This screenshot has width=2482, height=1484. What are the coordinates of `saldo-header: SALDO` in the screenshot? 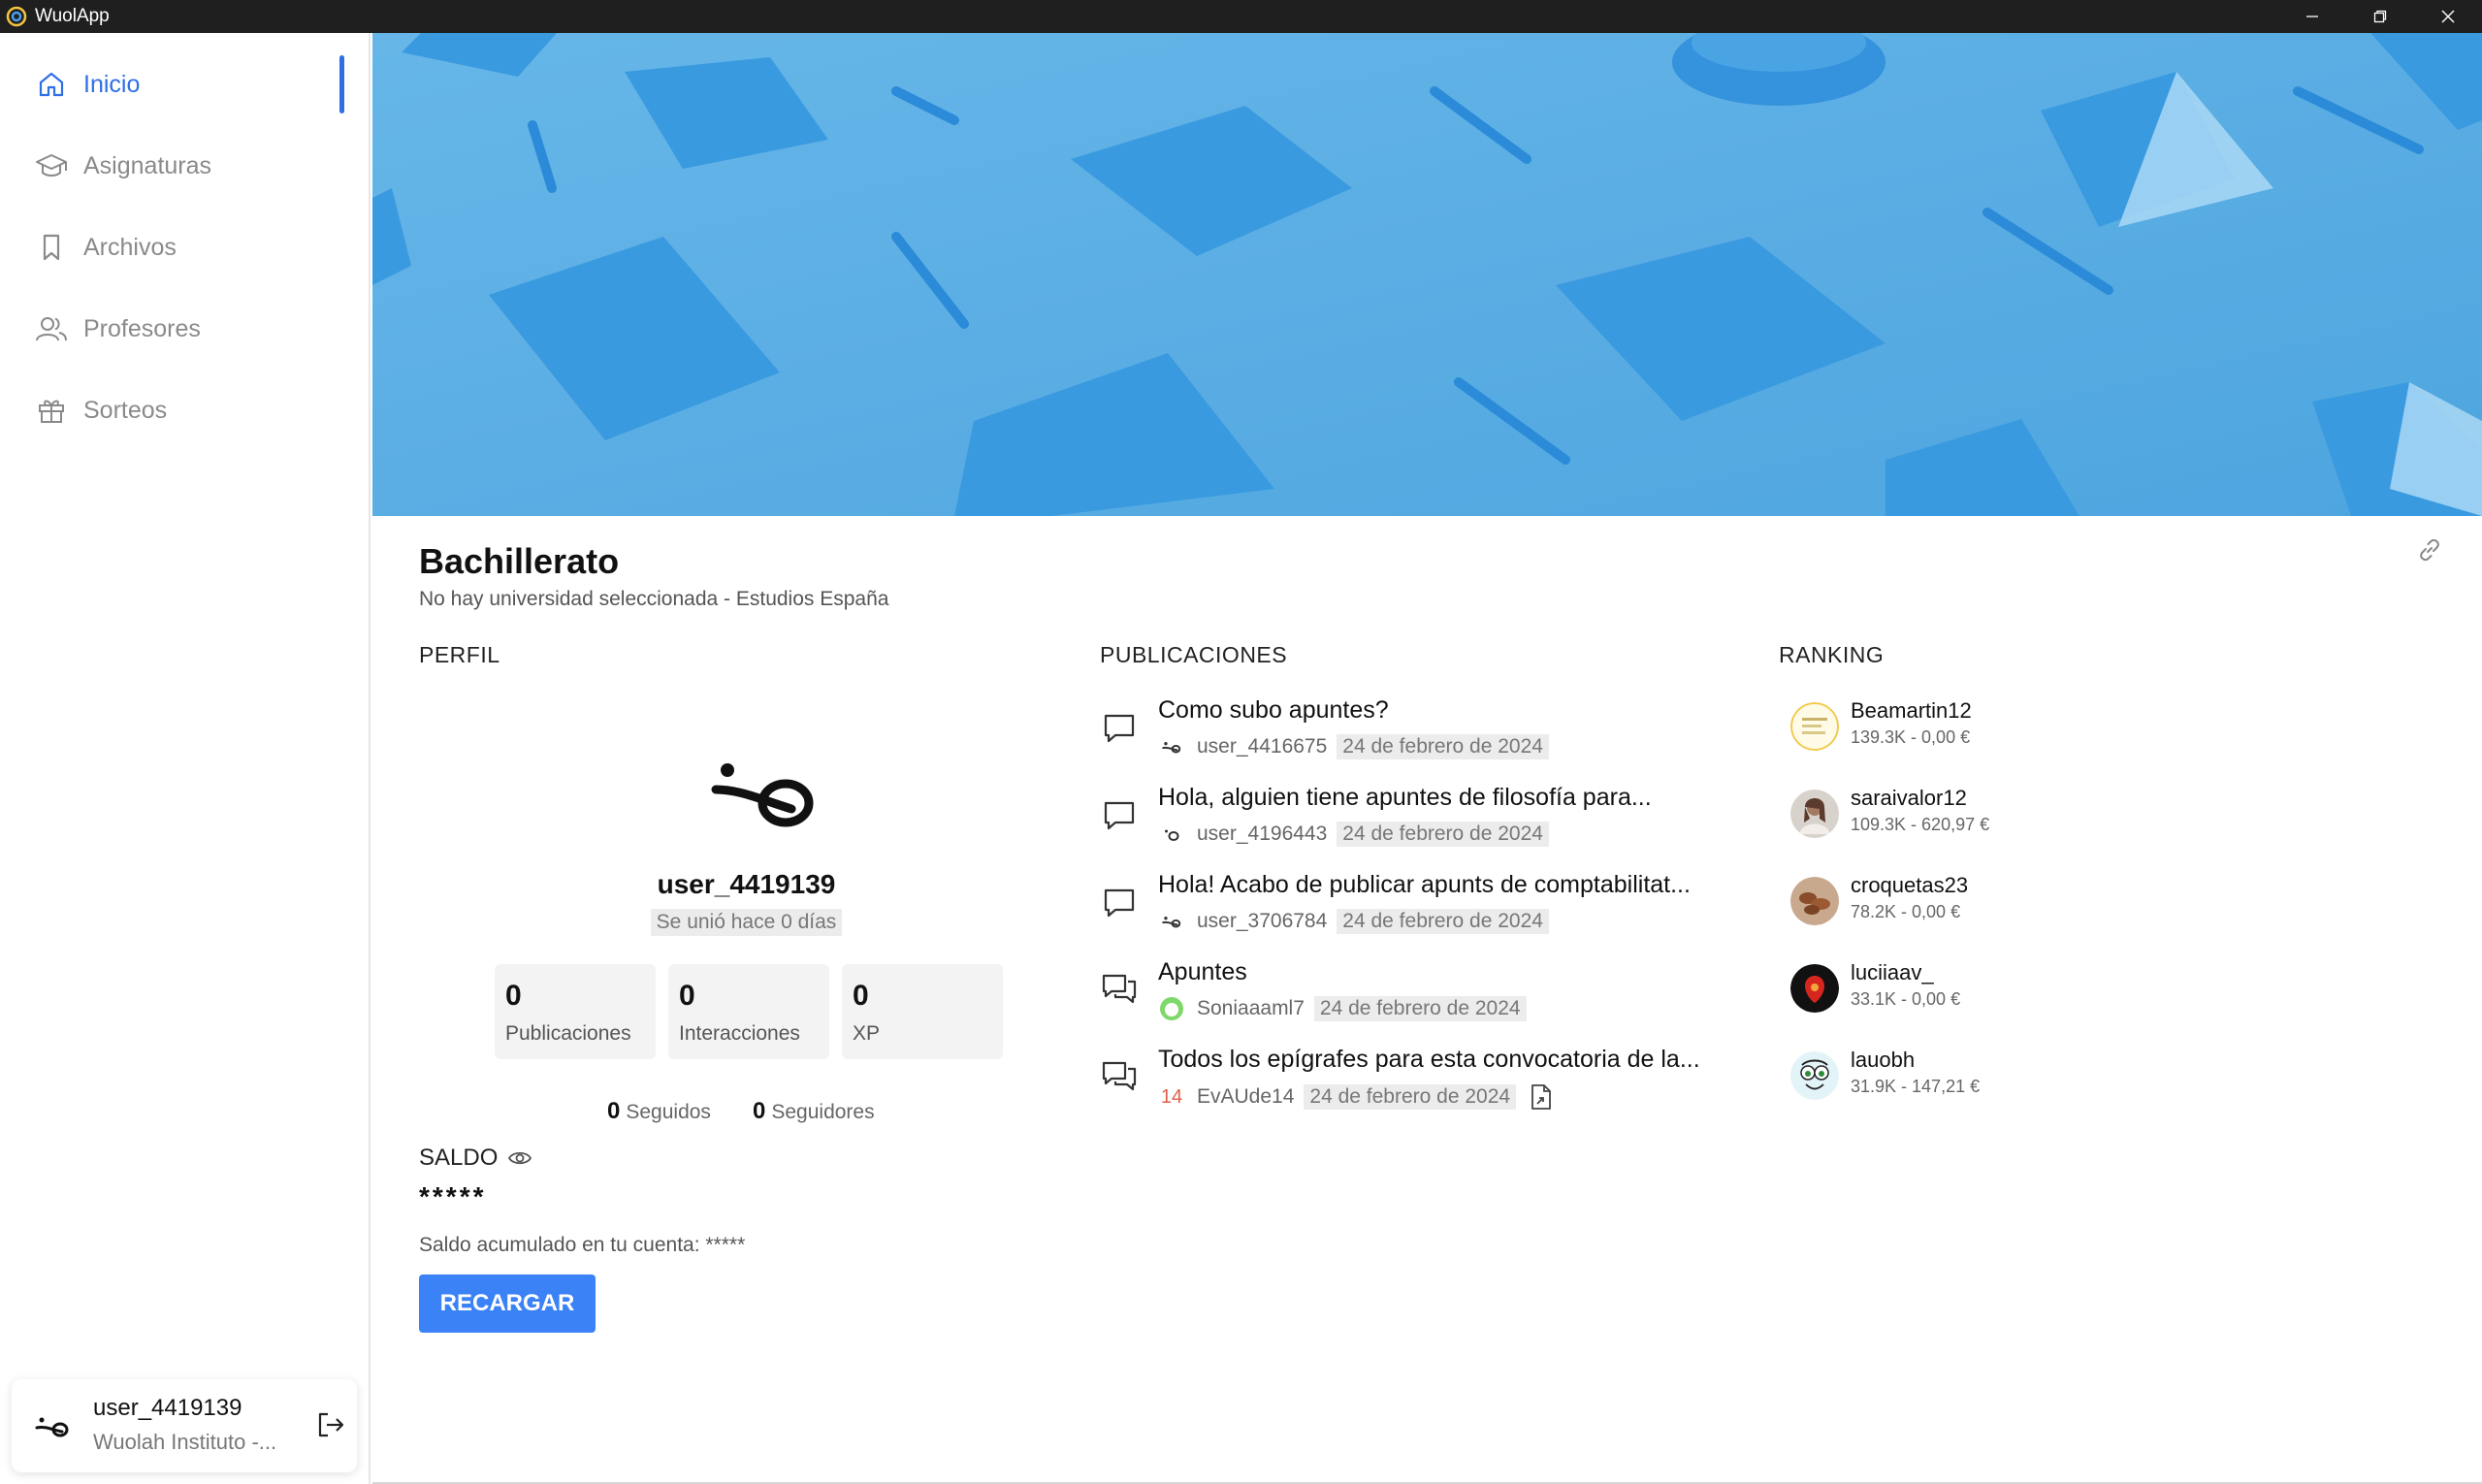 It's located at (475, 1158).